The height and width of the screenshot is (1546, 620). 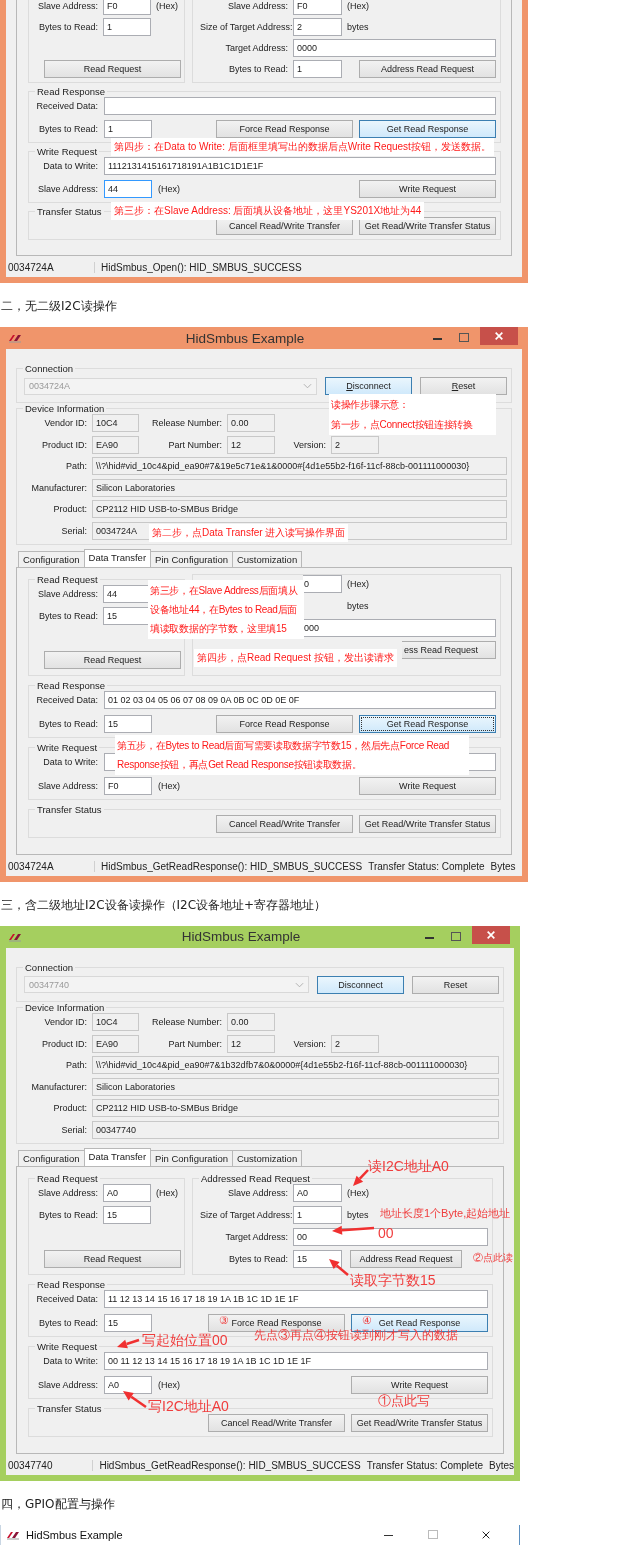 What do you see at coordinates (249, 533) in the screenshot?
I see `annotation-tooltip: 第二步，点Data Transfer 进入读写操作界面` at bounding box center [249, 533].